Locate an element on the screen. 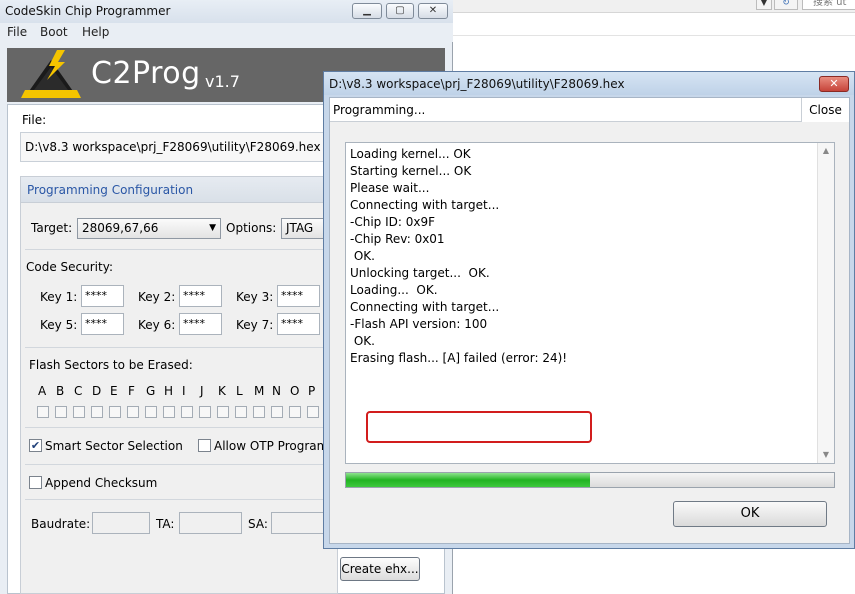 The width and height of the screenshot is (855, 594). sector-letter-e: E is located at coordinates (114, 391).